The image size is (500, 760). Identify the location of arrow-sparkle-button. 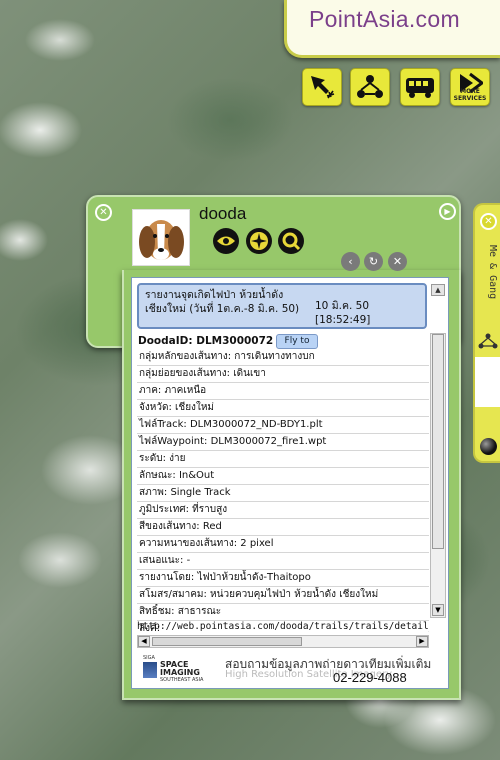
(322, 87).